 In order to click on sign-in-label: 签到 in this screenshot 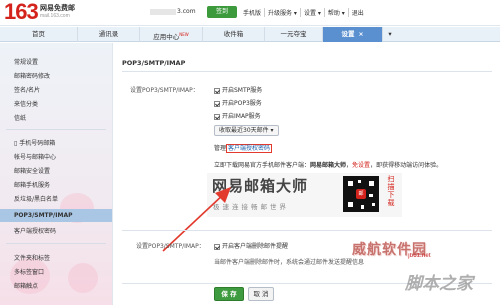, I will do `click(221, 11)`.